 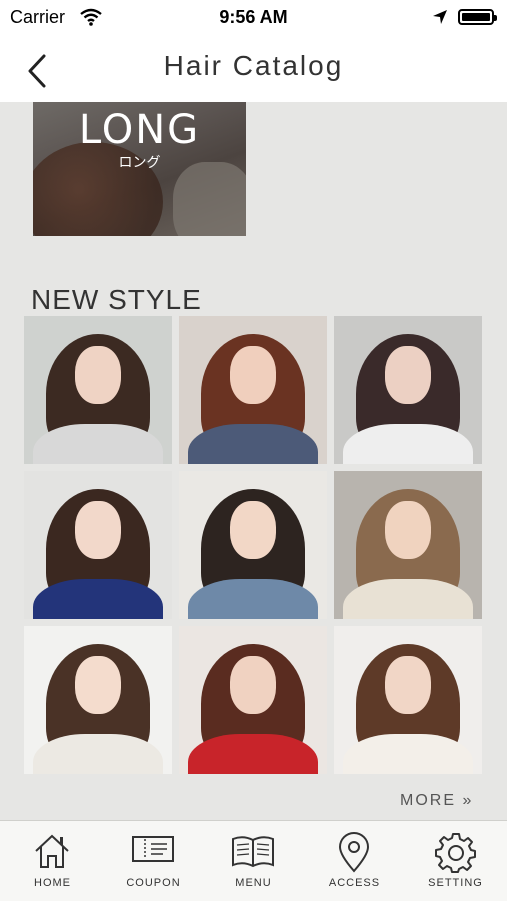 I want to click on menu-book-icon, so click(x=253, y=852).